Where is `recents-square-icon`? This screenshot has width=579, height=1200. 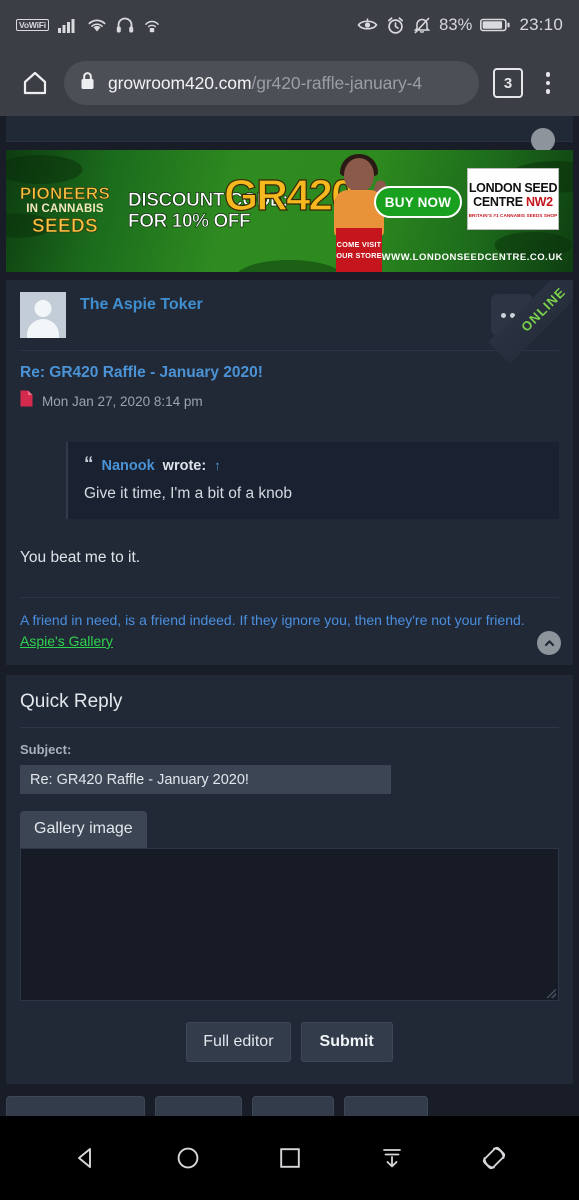 recents-square-icon is located at coordinates (290, 1158).